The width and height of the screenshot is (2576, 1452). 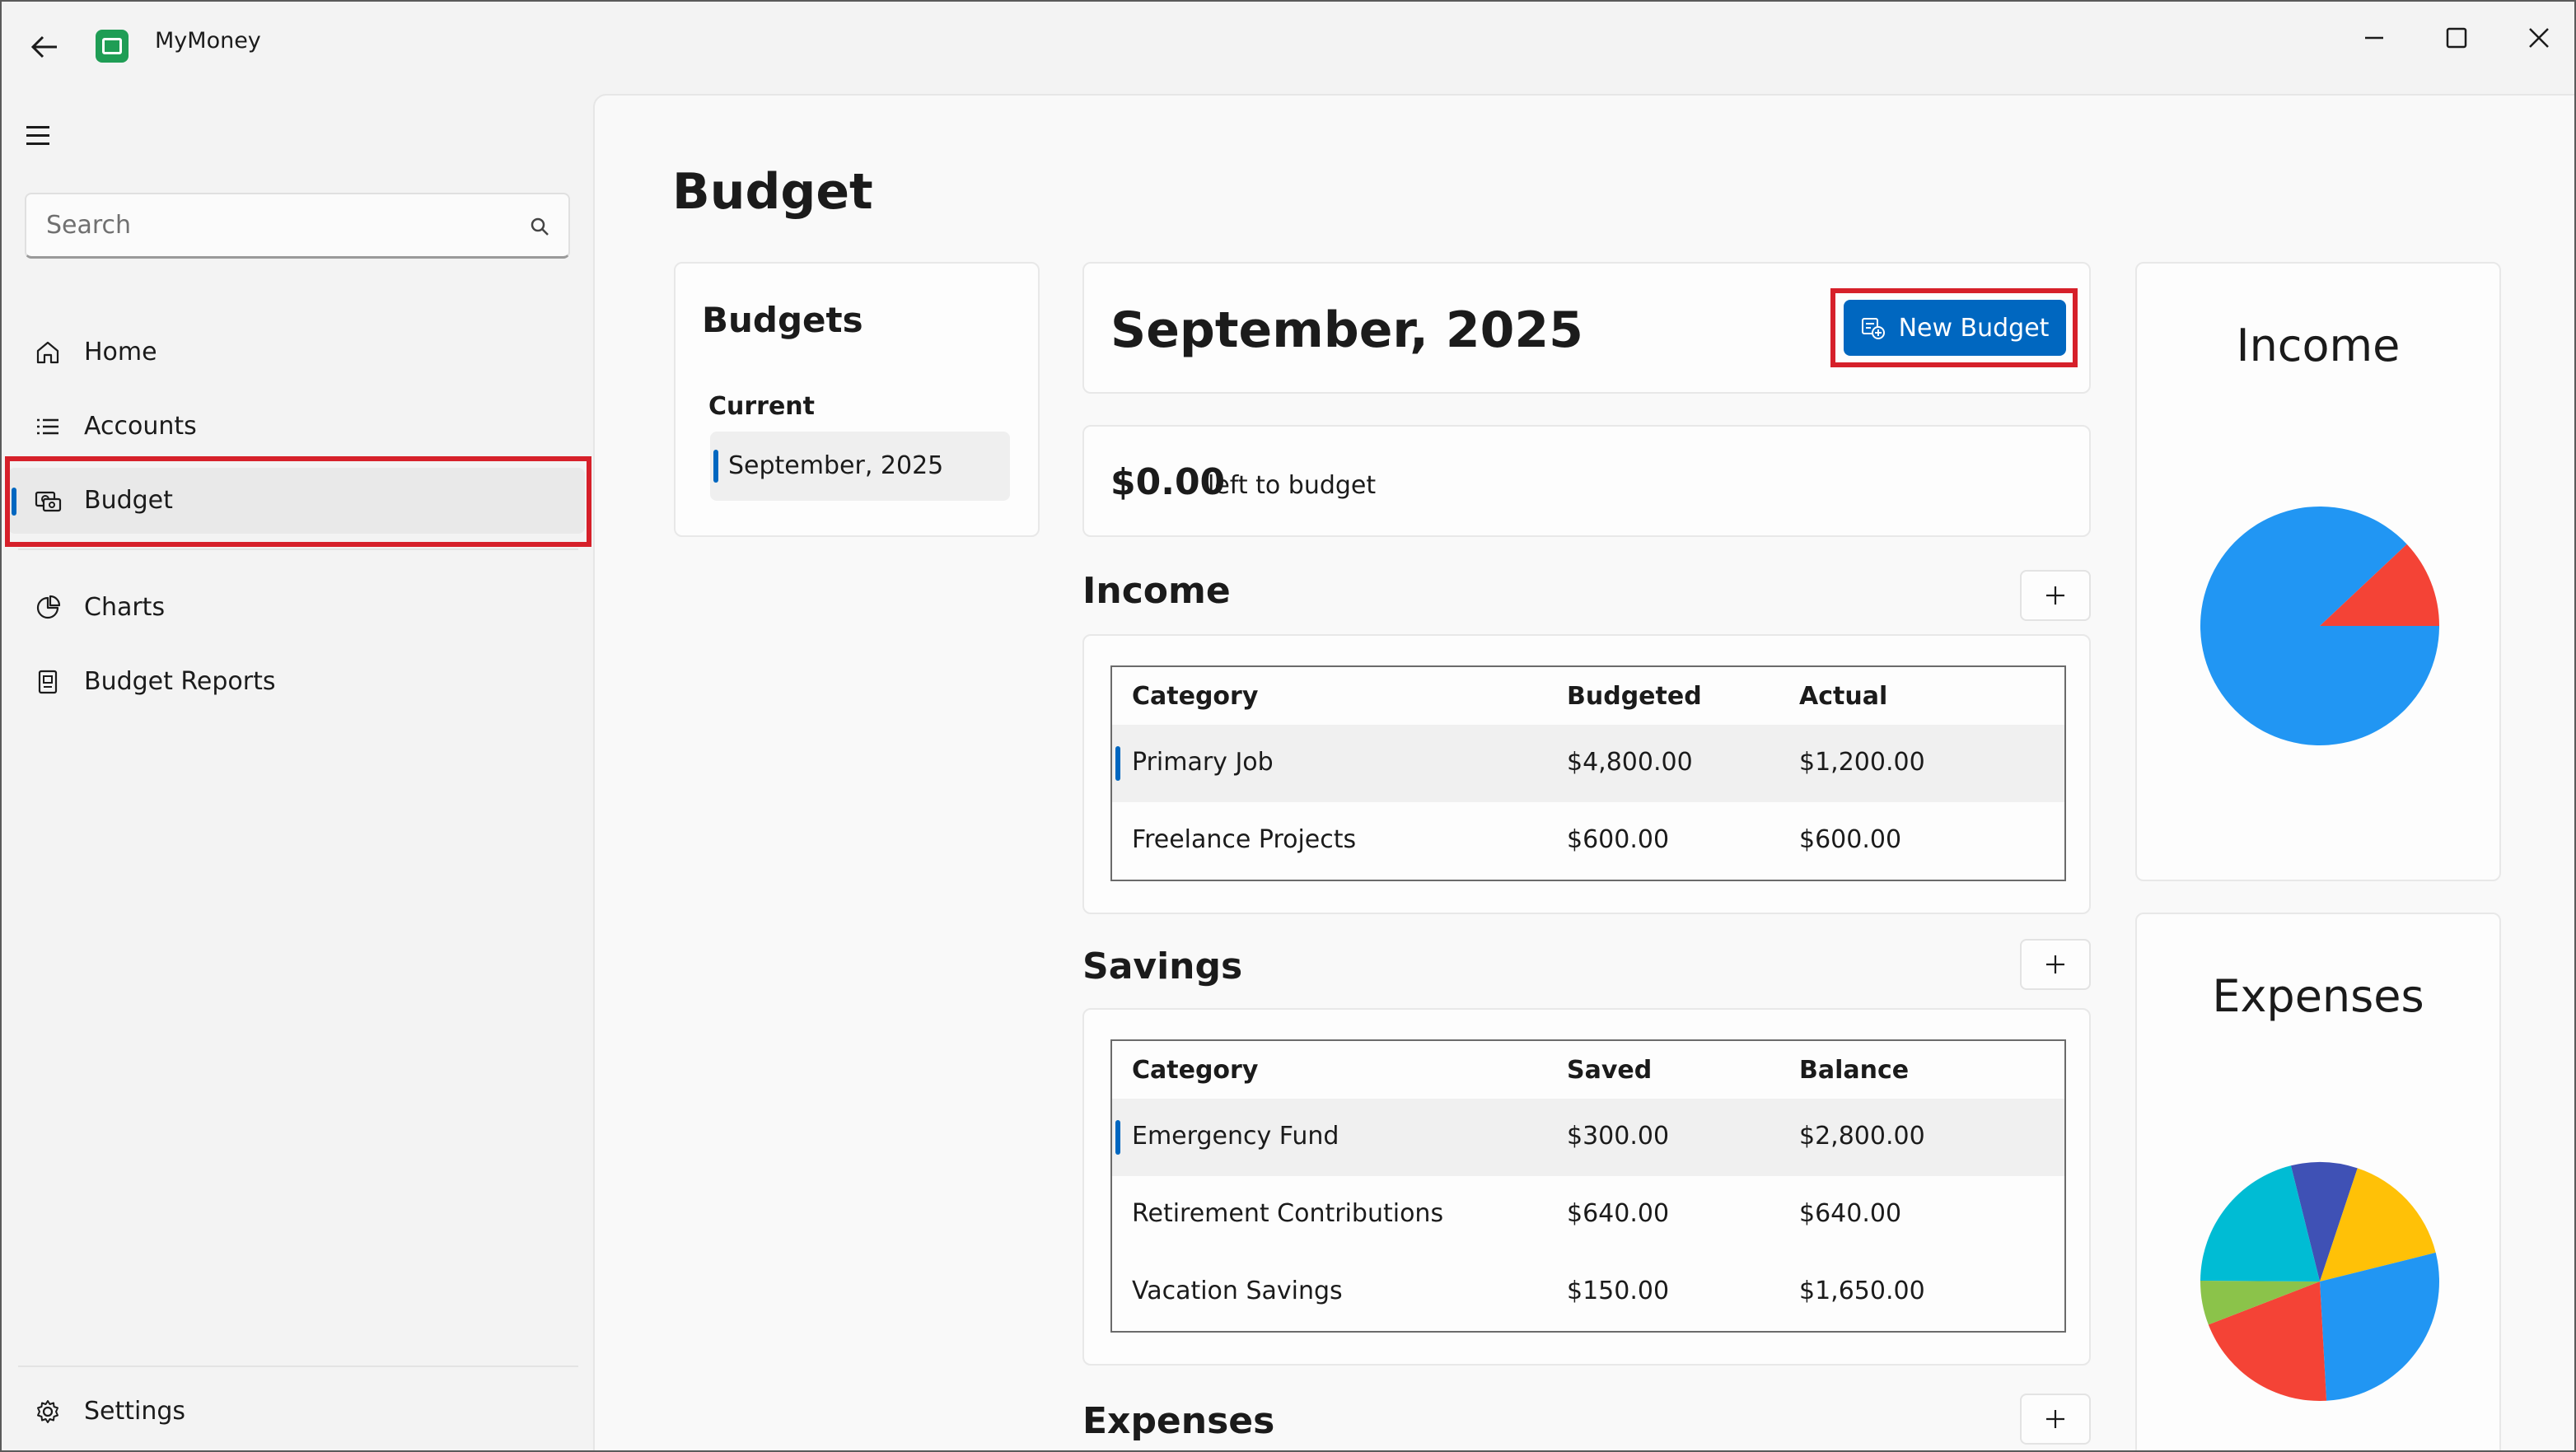 What do you see at coordinates (296, 682) in the screenshot?
I see `sidebar-item-budget-reports: Budget Reports` at bounding box center [296, 682].